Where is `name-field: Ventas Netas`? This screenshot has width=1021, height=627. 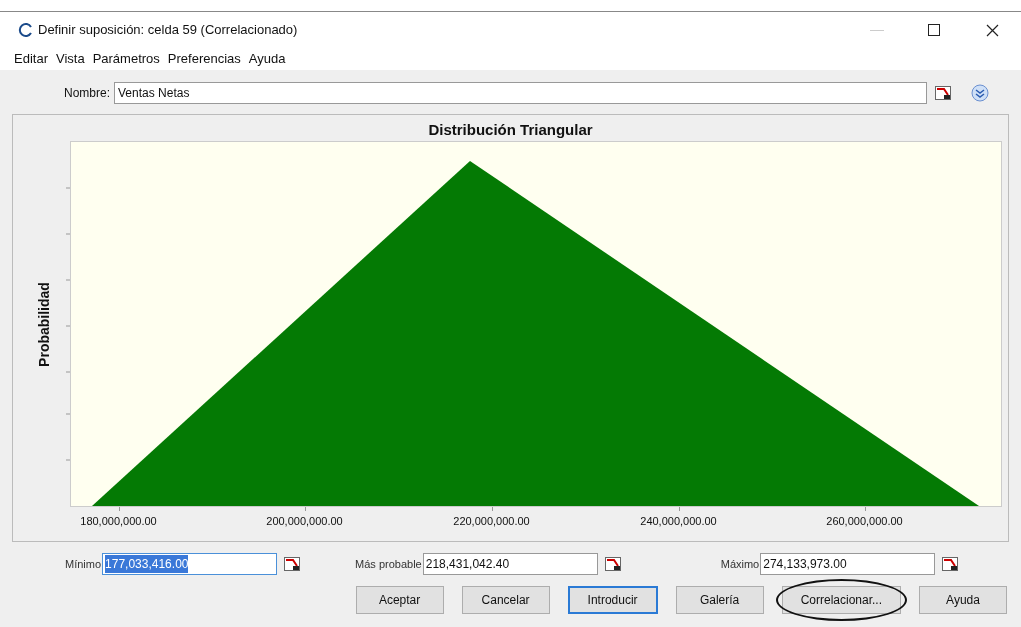
name-field: Ventas Netas is located at coordinates (520, 93).